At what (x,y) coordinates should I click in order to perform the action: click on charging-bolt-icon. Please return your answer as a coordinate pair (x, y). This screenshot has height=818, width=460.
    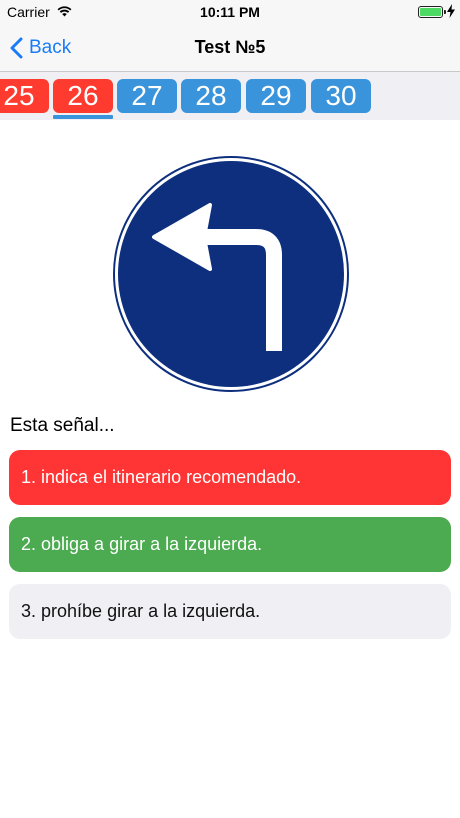
    Looking at the image, I should click on (451, 11).